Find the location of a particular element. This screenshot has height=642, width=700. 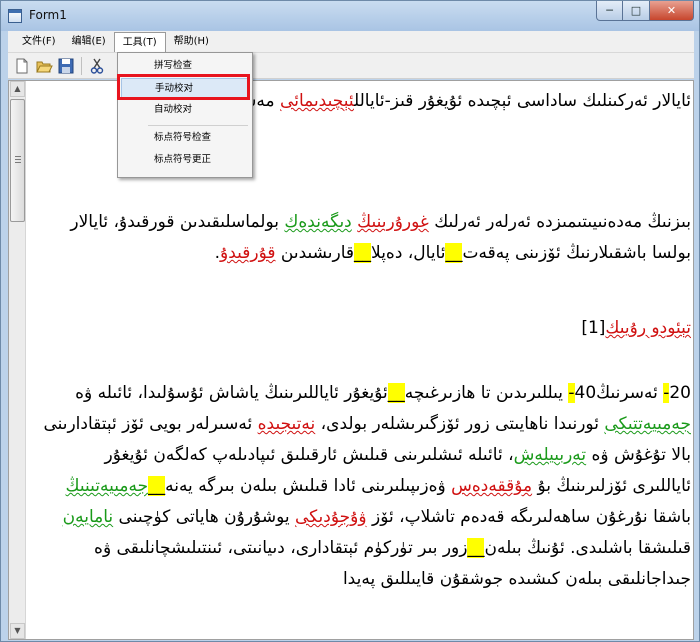

text-run: ئايال، دەپلا is located at coordinates (408, 253).